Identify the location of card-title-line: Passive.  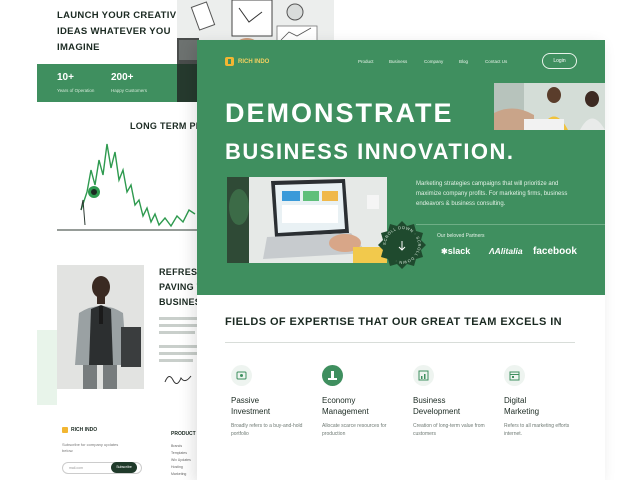
(245, 400).